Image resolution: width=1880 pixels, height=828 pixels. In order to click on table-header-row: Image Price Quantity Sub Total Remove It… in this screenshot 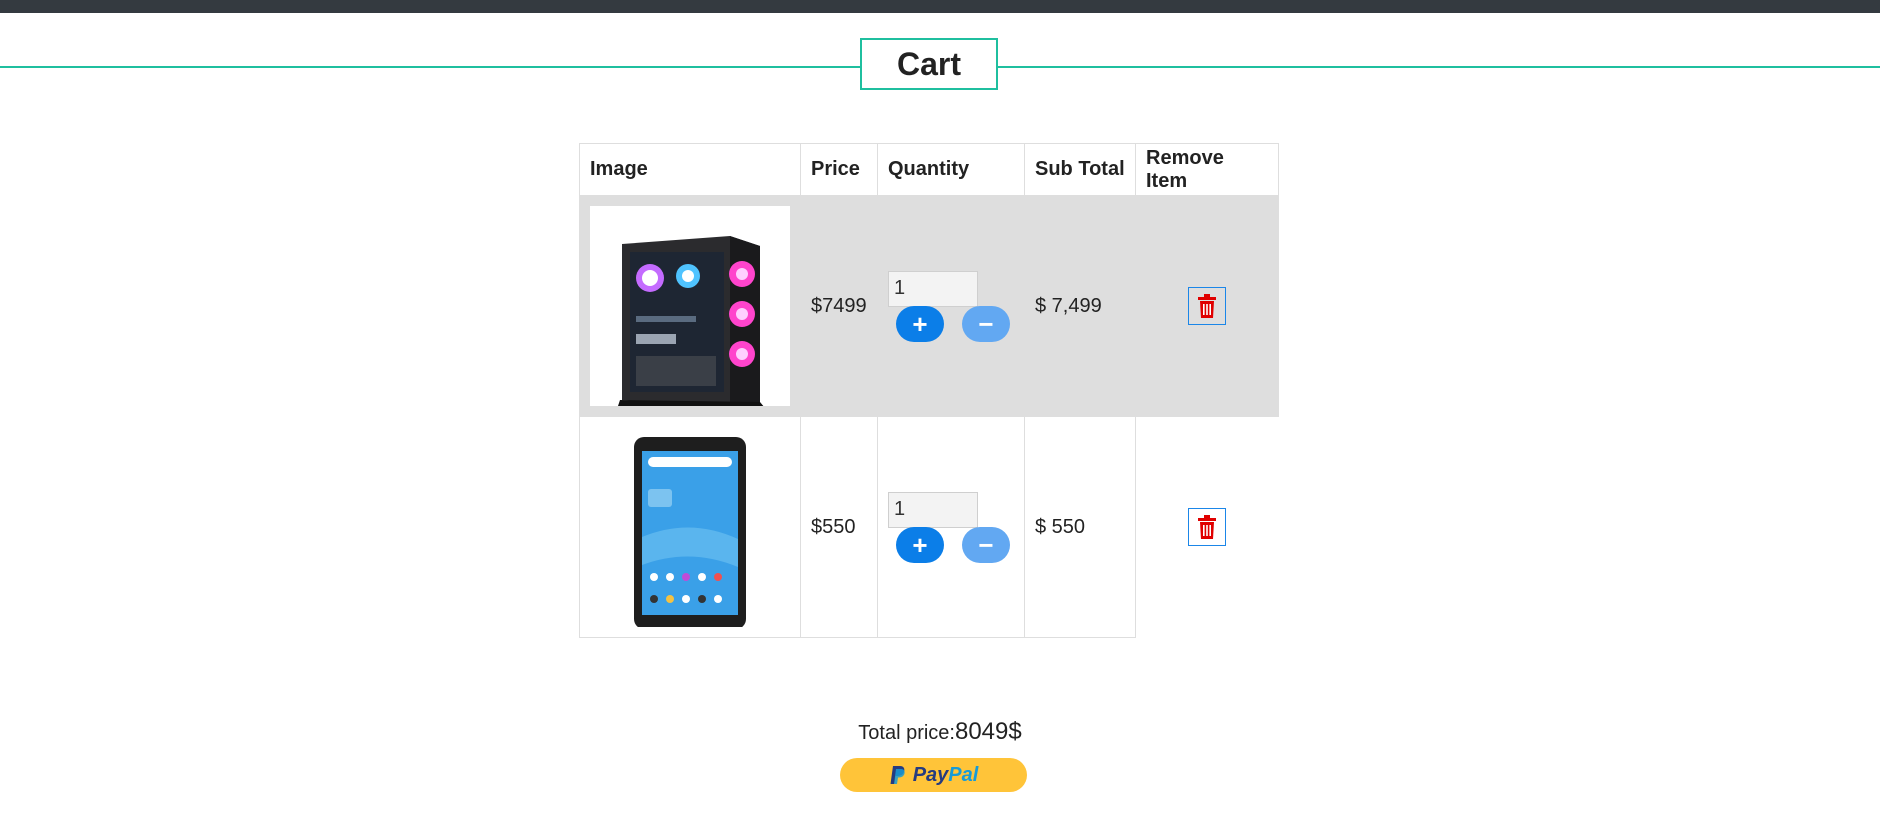, I will do `click(929, 169)`.